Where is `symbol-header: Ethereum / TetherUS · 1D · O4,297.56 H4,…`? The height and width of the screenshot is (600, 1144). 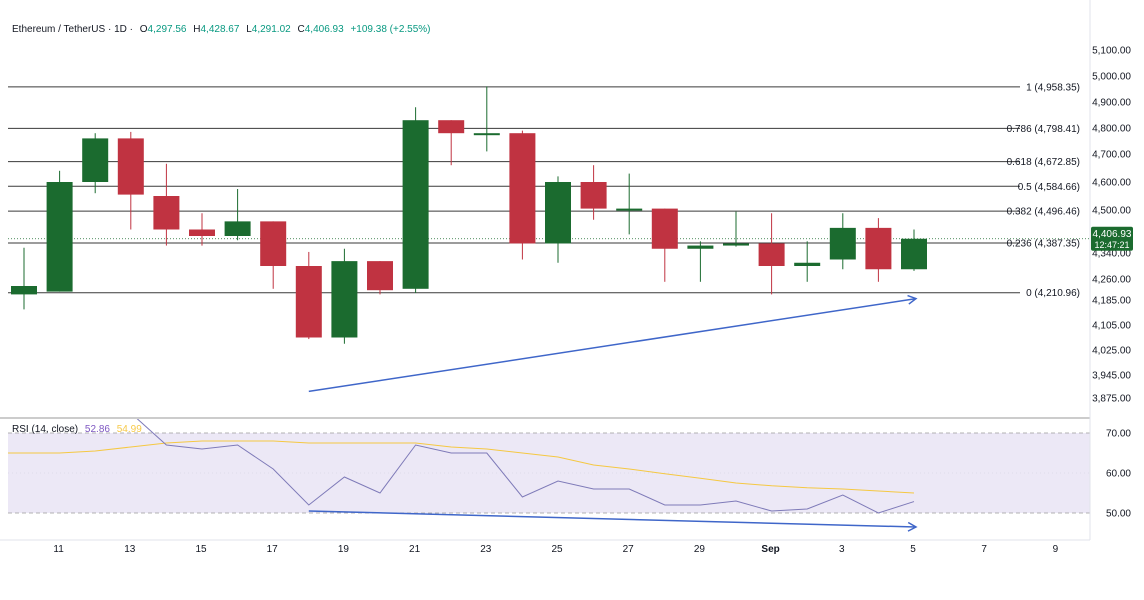 symbol-header: Ethereum / TetherUS · 1D · O4,297.56 H4,… is located at coordinates (221, 29).